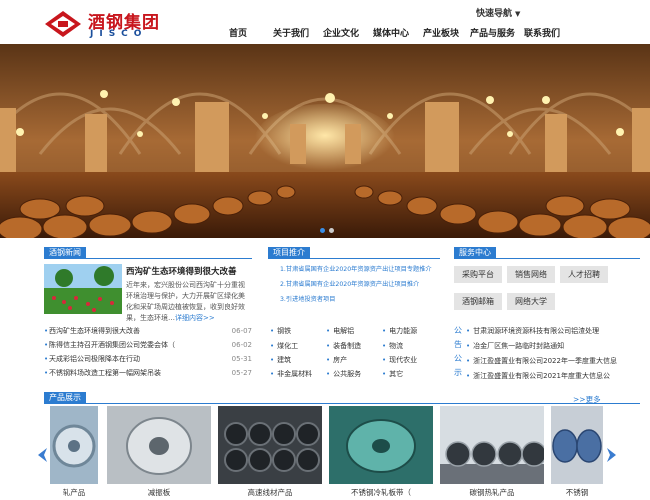 This screenshot has width=650, height=500. I want to click on service-button-sales: 销售网络, so click(531, 274).